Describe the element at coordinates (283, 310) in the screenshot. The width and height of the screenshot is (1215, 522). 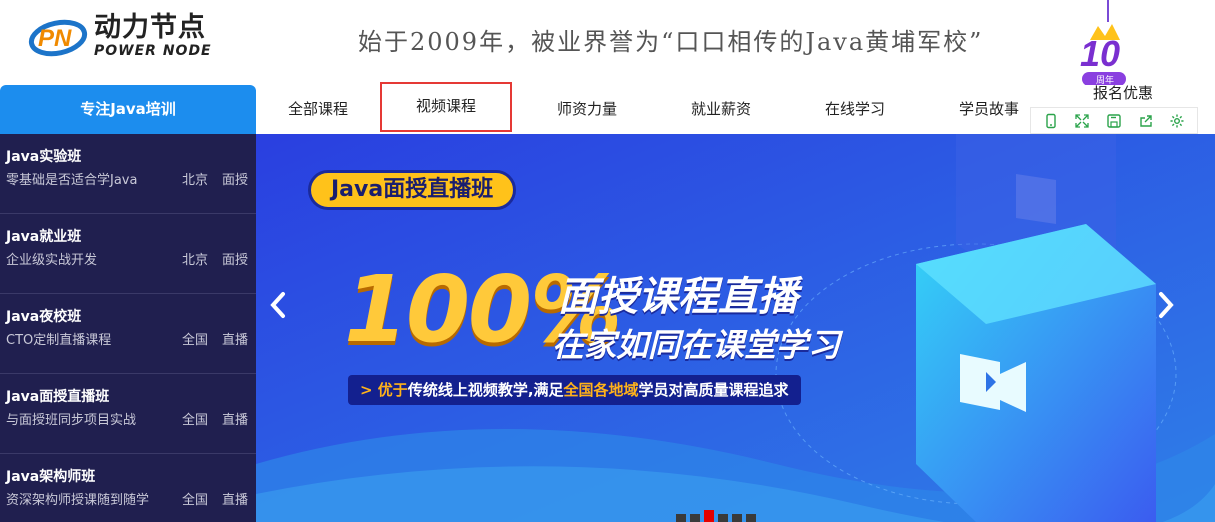
I see `prev-slide-arrow-icon` at that location.